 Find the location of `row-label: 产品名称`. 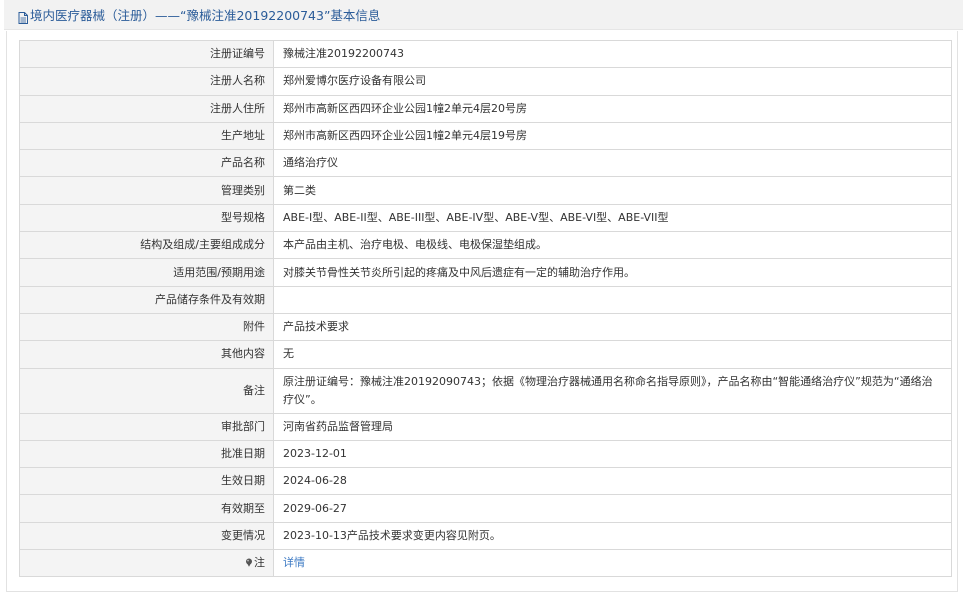

row-label: 产品名称 is located at coordinates (146, 163).